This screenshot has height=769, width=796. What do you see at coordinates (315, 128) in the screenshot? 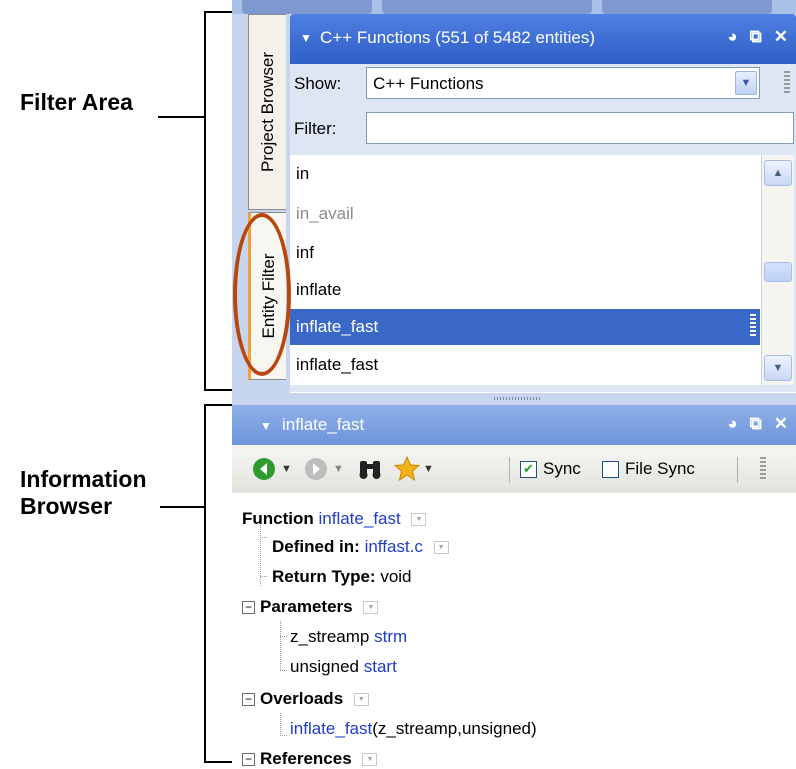
I see `filter-label: Filter:` at bounding box center [315, 128].